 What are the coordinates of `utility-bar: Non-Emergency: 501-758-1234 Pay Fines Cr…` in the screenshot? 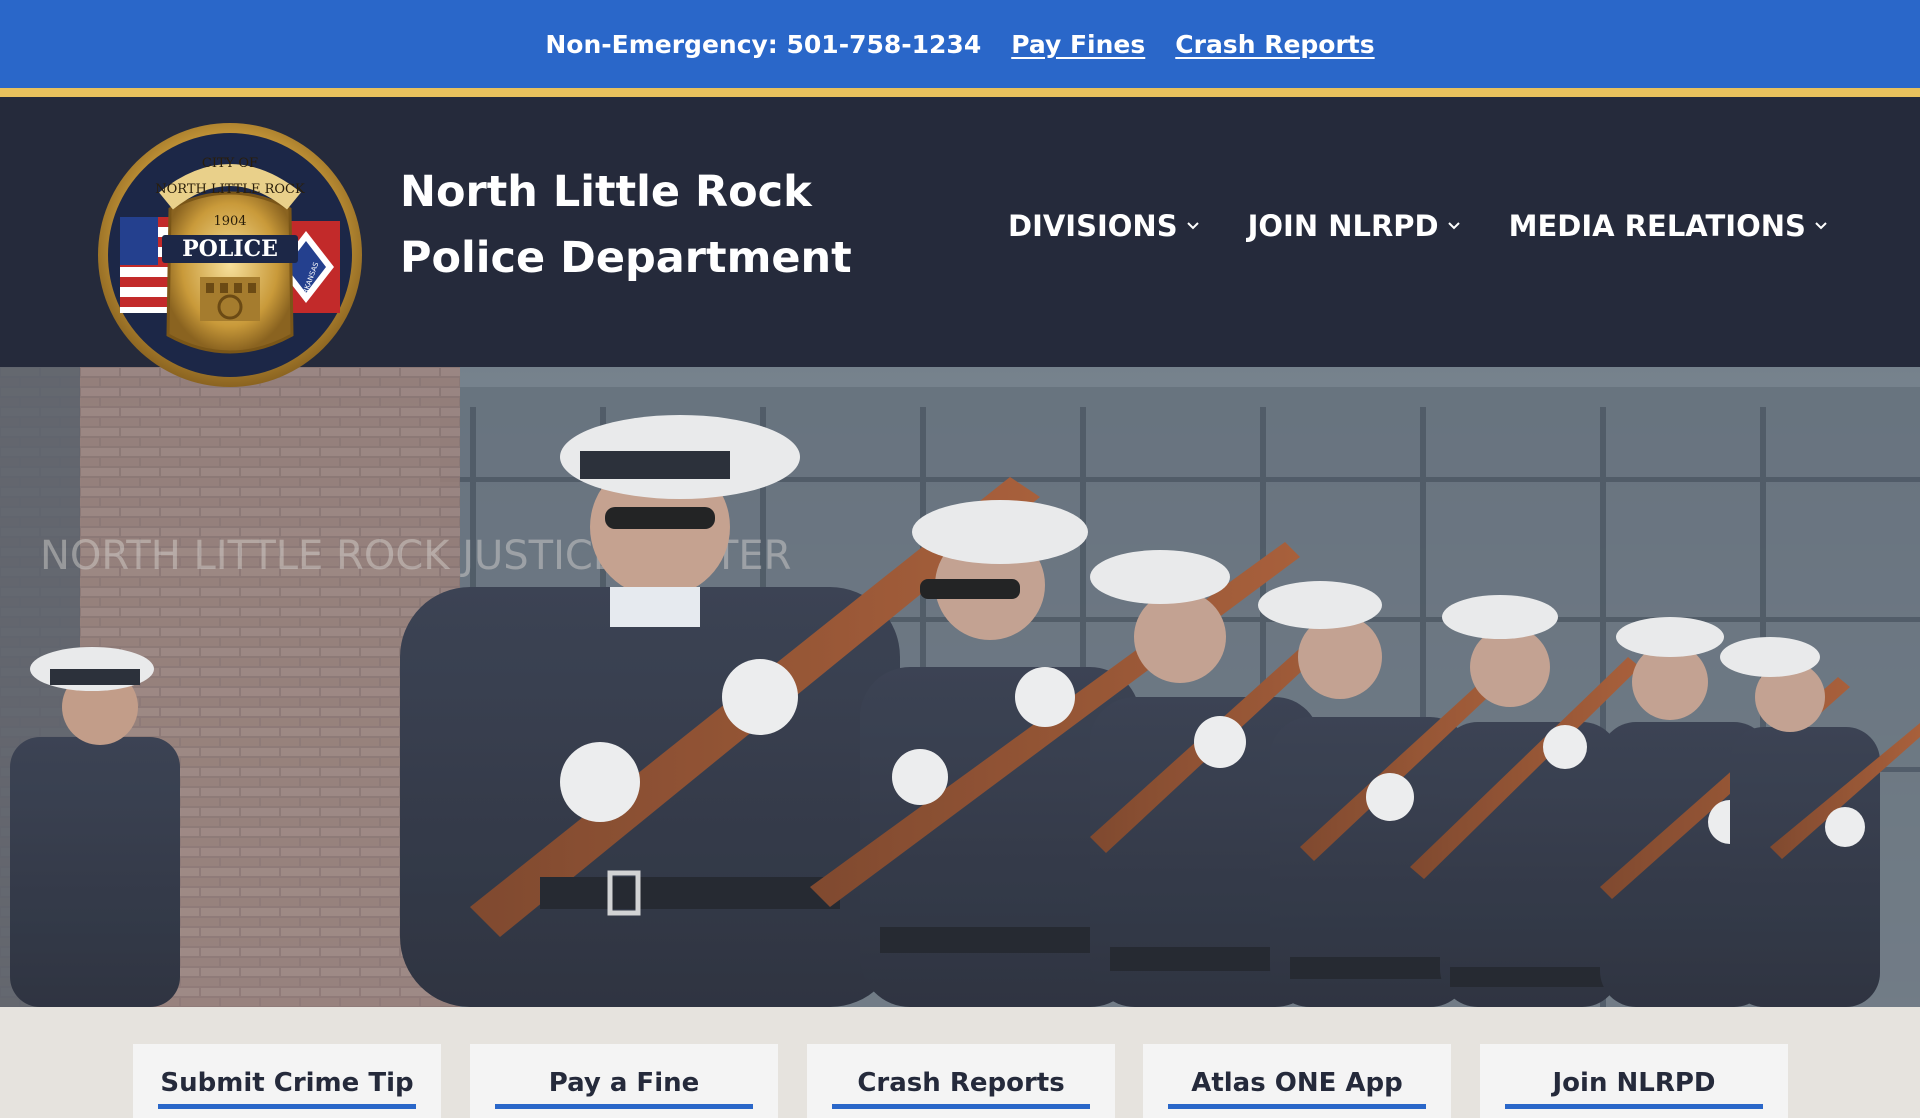 It's located at (960, 44).